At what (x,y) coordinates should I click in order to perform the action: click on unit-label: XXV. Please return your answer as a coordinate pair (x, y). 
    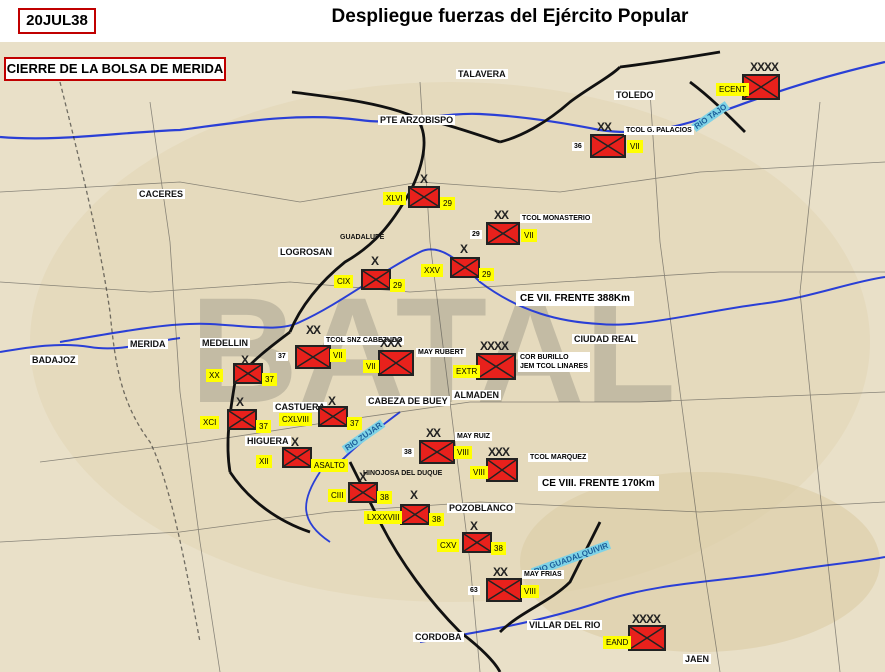
    Looking at the image, I should click on (432, 270).